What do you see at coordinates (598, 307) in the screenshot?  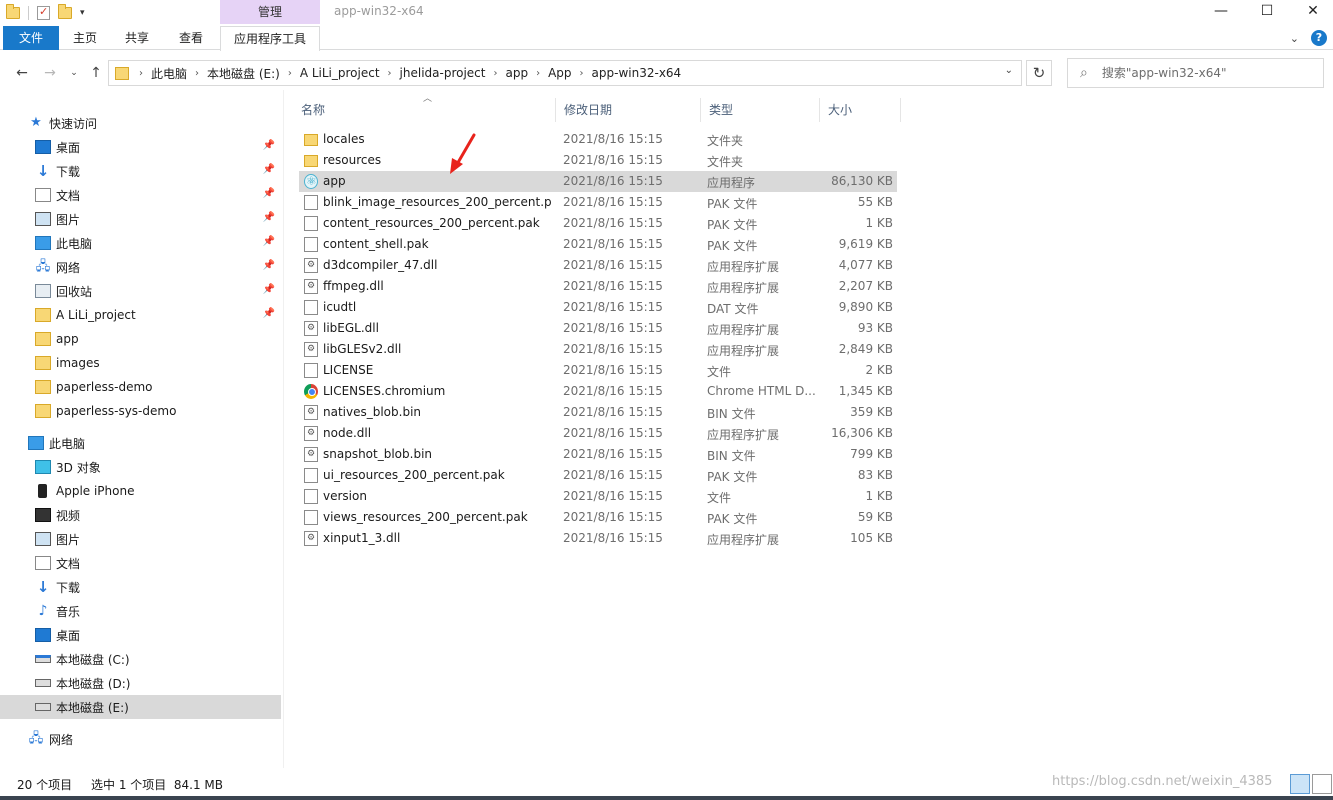 I see `table-row: icudtl 2021/8/16 15:15 DAT 文件 9,890 KB` at bounding box center [598, 307].